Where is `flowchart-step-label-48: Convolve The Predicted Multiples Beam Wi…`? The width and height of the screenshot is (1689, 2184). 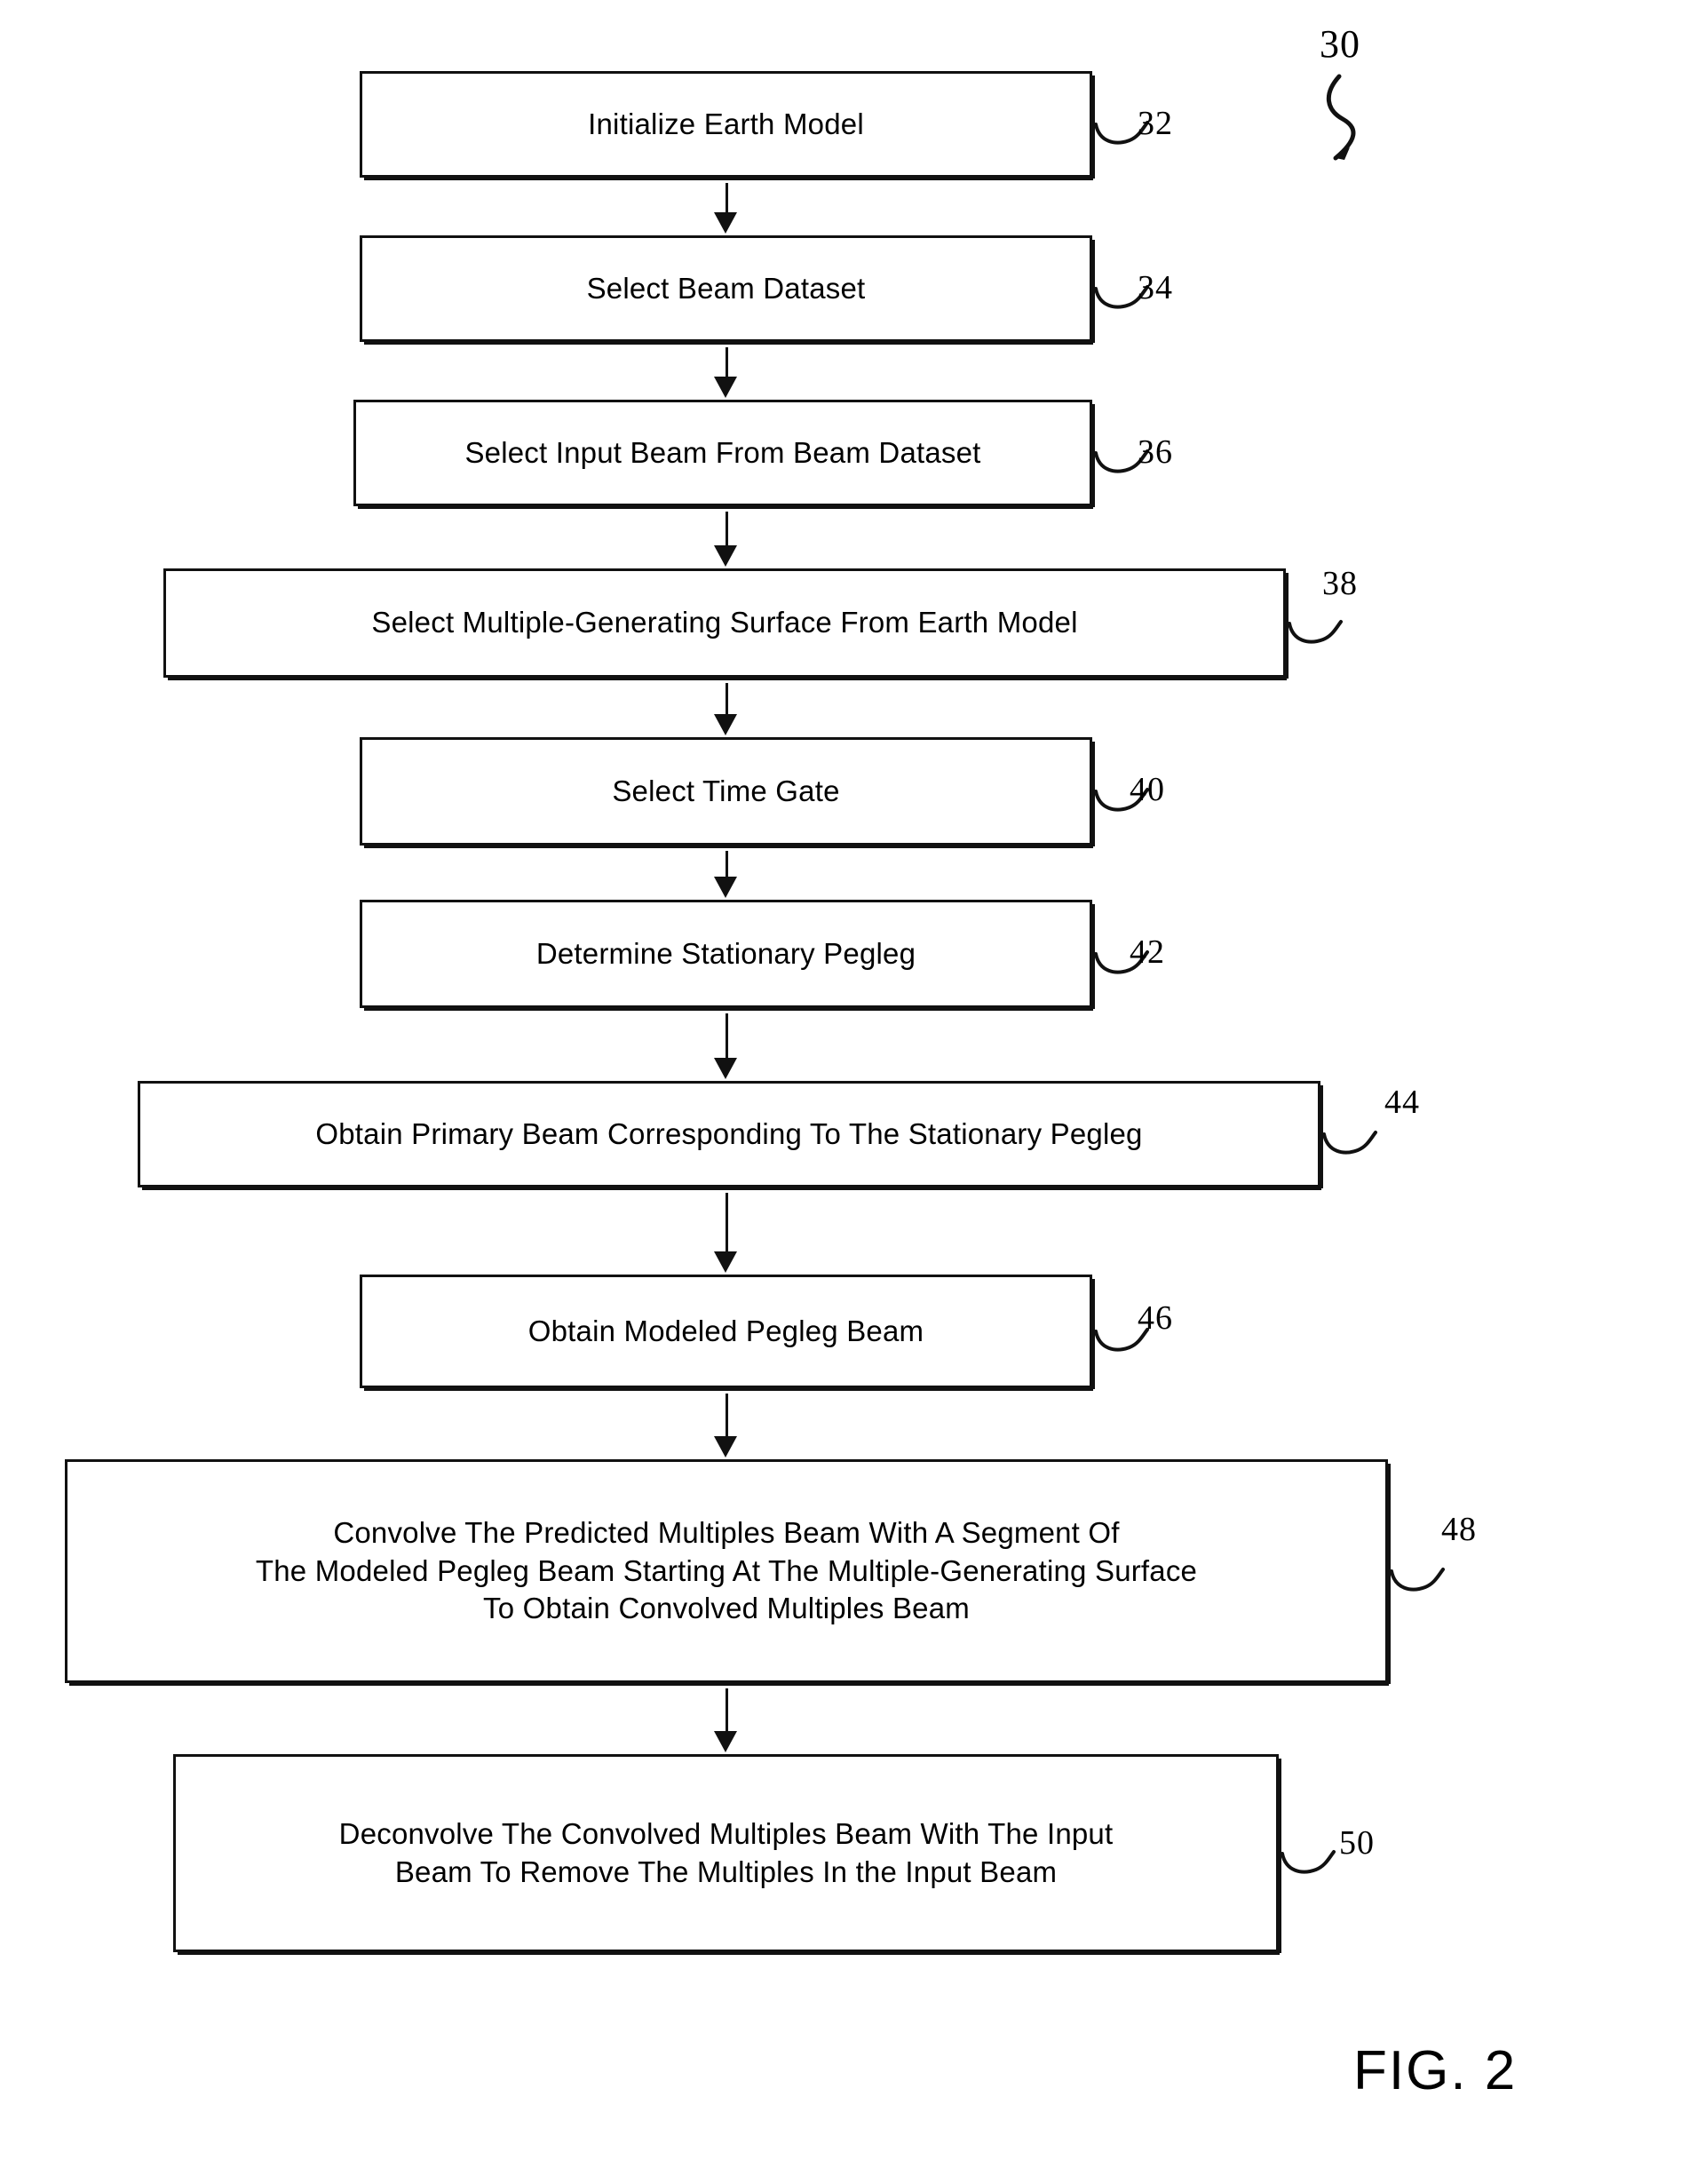 flowchart-step-label-48: Convolve The Predicted Multiples Beam Wi… is located at coordinates (726, 1570).